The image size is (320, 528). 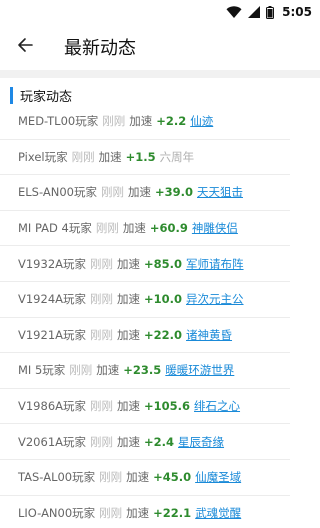 I want to click on app-bar: 最新动态, so click(x=160, y=47).